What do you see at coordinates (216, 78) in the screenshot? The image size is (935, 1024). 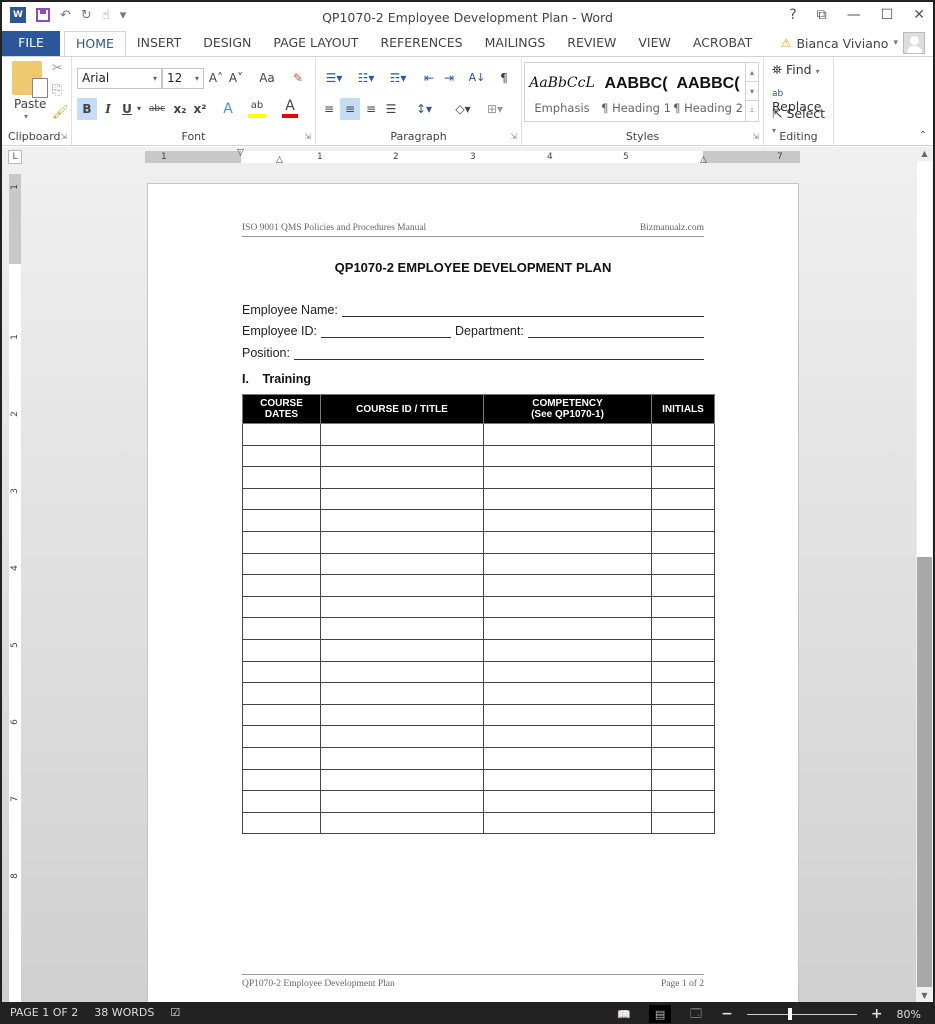 I see `grow-font-button: A˄` at bounding box center [216, 78].